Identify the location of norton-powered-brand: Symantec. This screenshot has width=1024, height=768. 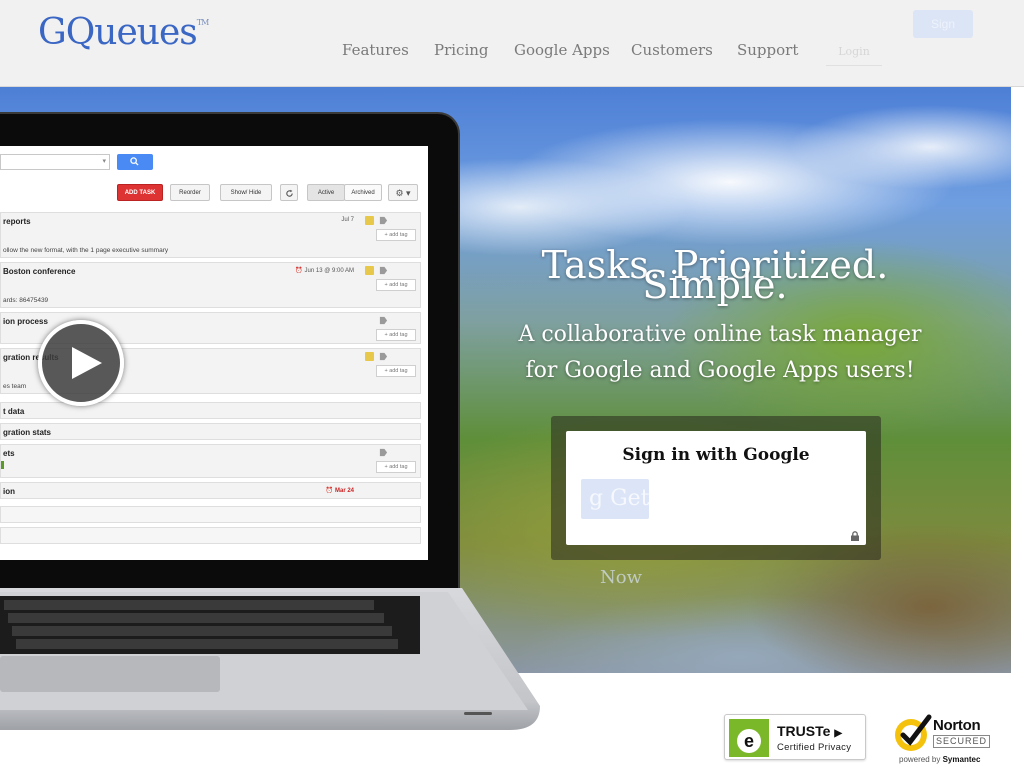
(961, 759).